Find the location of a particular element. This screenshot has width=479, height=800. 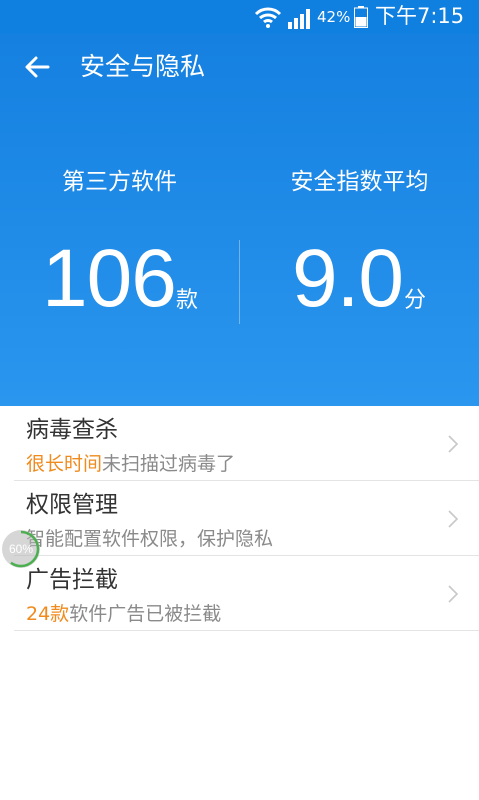

apps-unit: 款 is located at coordinates (187, 300).